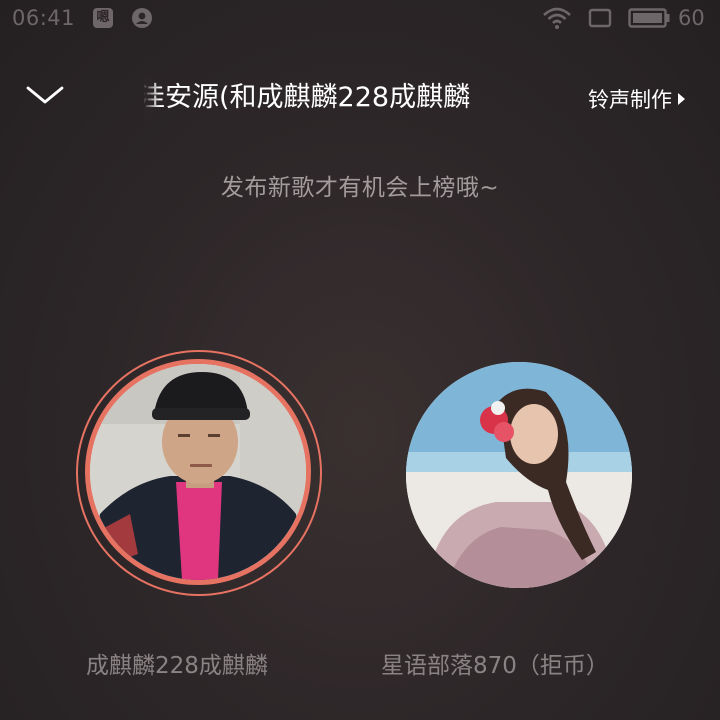 Image resolution: width=720 pixels, height=720 pixels. Describe the element at coordinates (307, 97) in the screenshot. I see `song-title: 洼安源(和成麒麟228成麒麟` at that location.